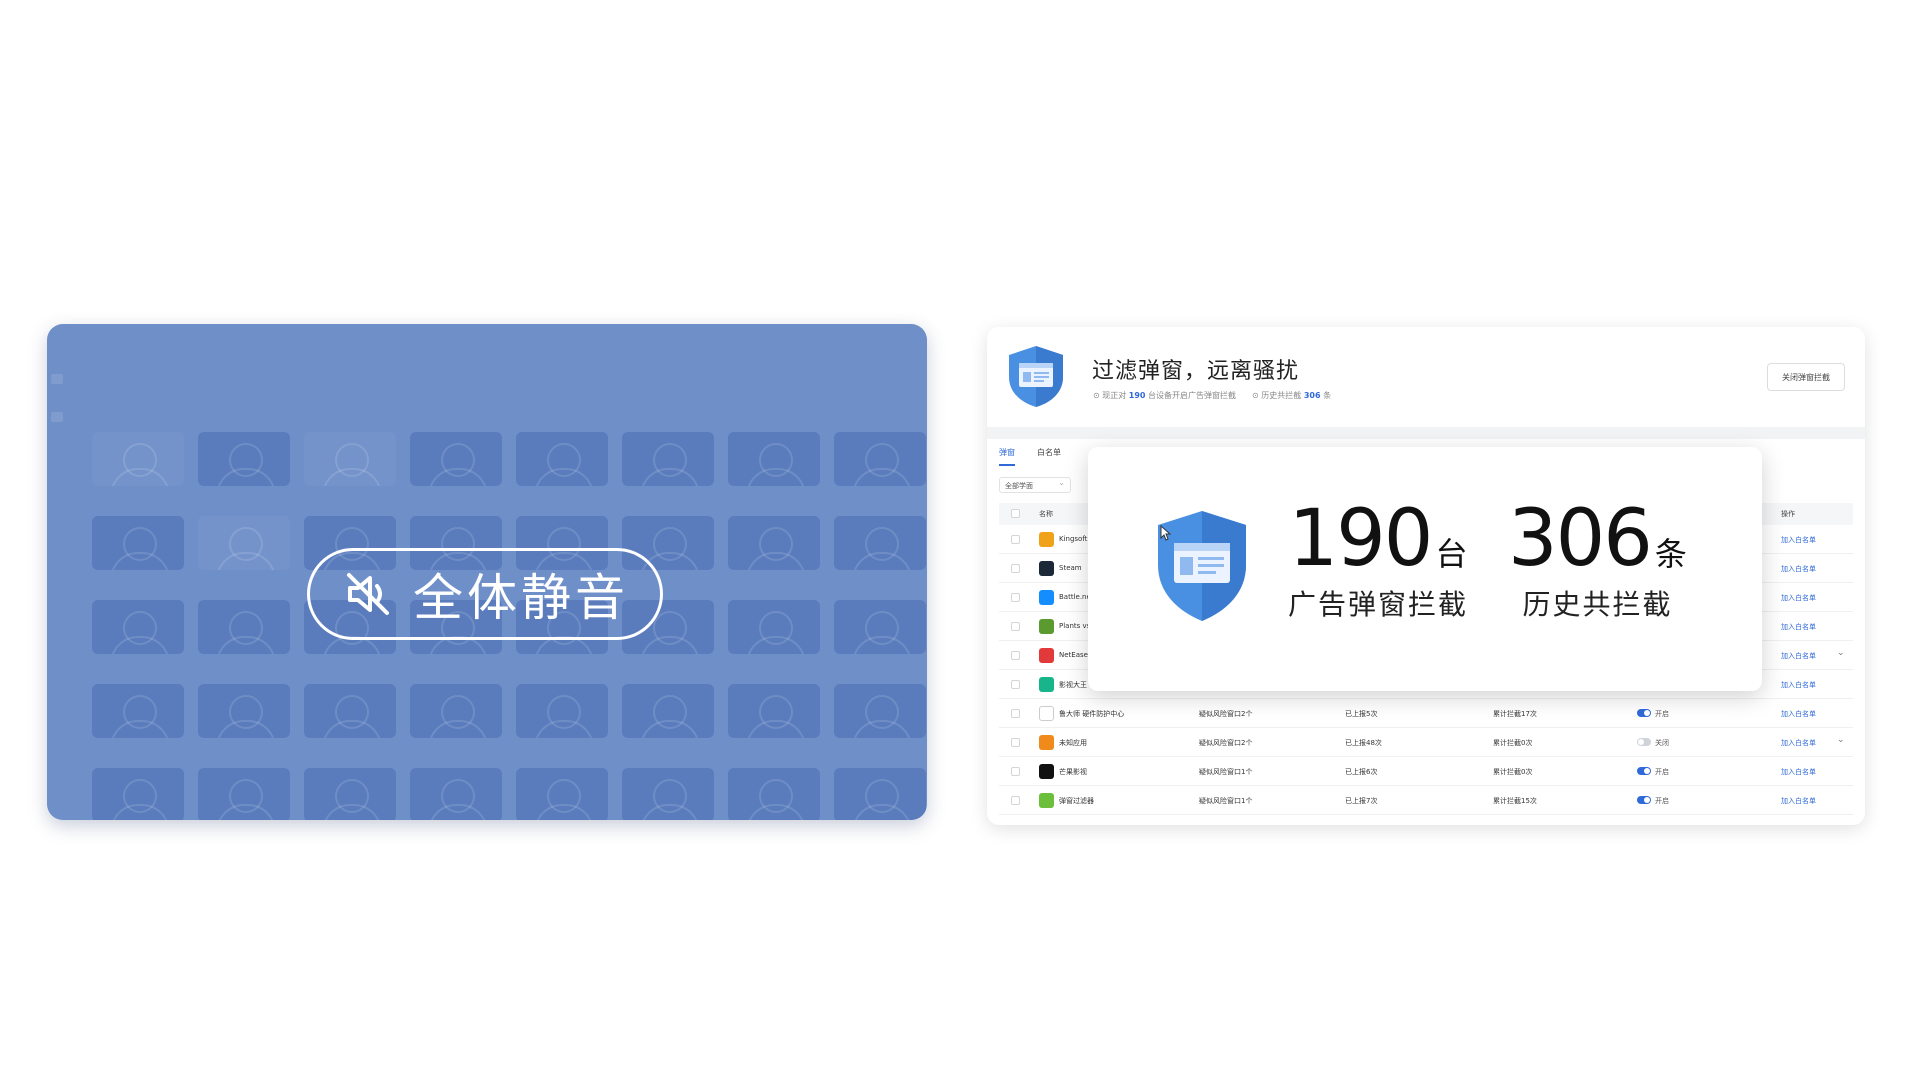  What do you see at coordinates (1806, 377) in the screenshot?
I see `close-popup-block-button: 关闭弹窗拦截` at bounding box center [1806, 377].